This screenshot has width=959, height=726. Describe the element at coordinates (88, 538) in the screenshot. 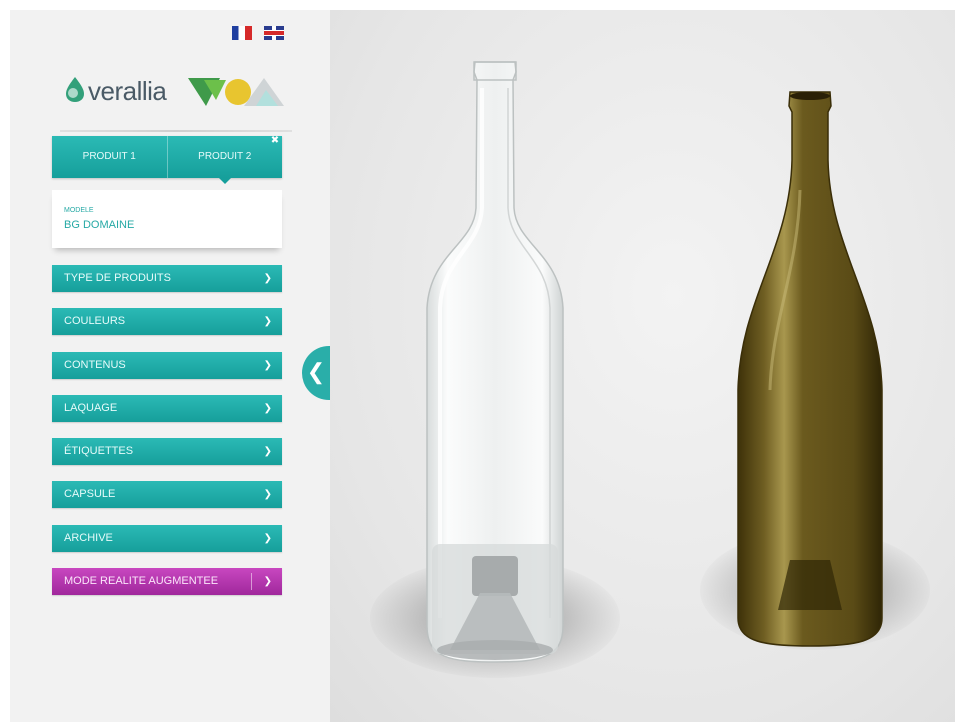

I see `menu-label: ARCHIVE` at that location.